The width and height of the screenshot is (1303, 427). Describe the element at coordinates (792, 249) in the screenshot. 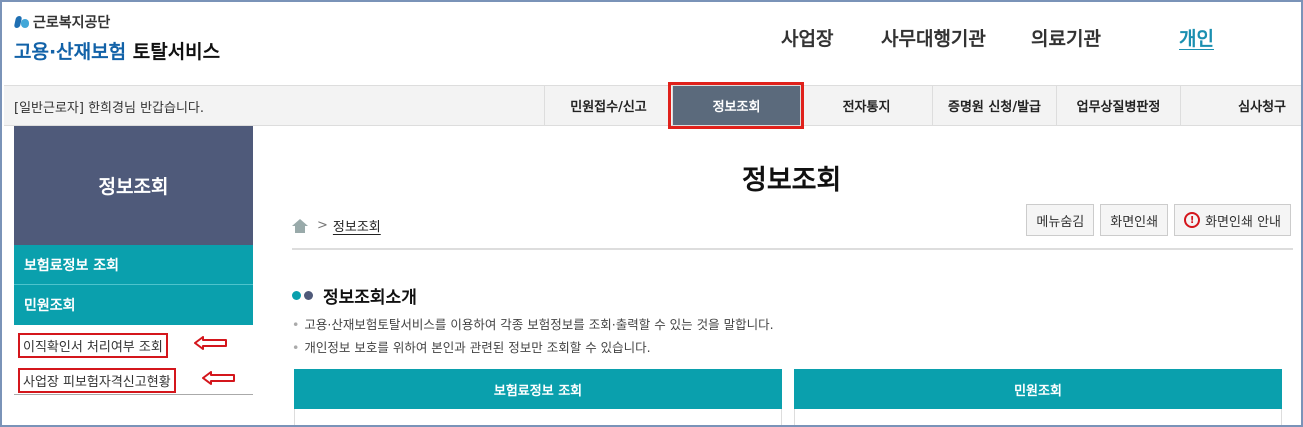

I see `title-divider` at that location.